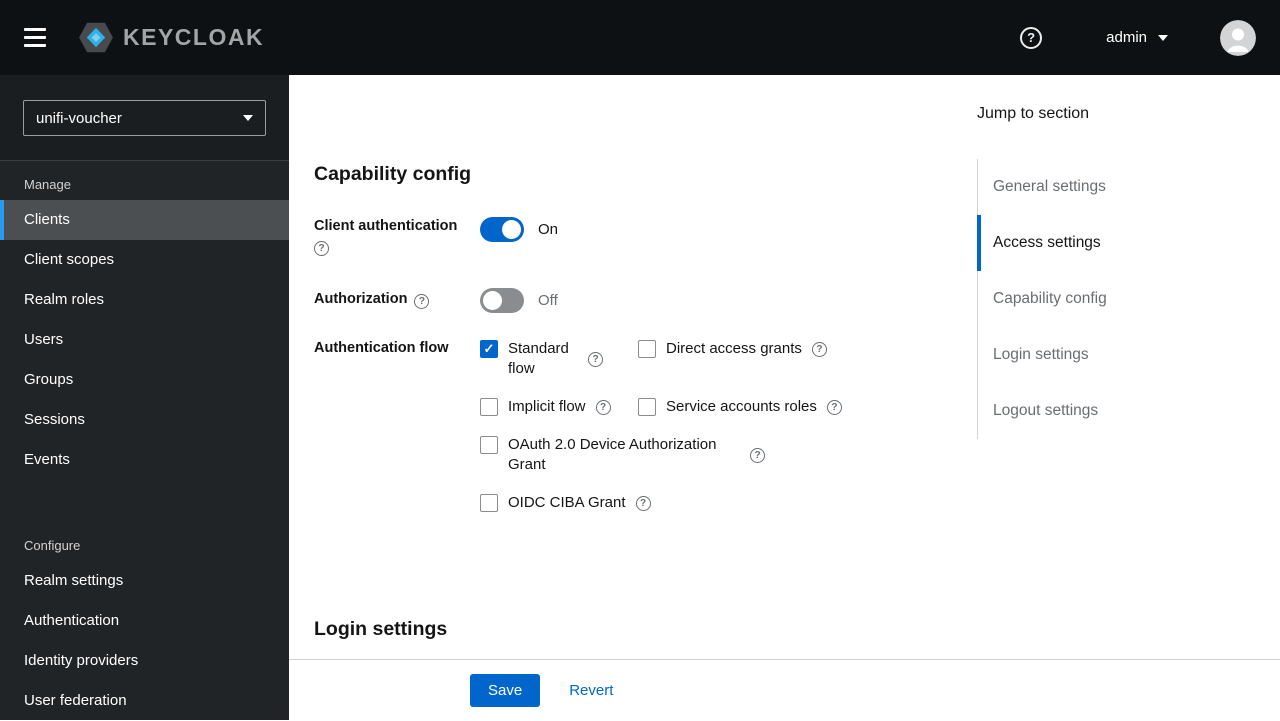  What do you see at coordinates (144, 581) in the screenshot?
I see `sidebar-item-realm-settings: Realm settings` at bounding box center [144, 581].